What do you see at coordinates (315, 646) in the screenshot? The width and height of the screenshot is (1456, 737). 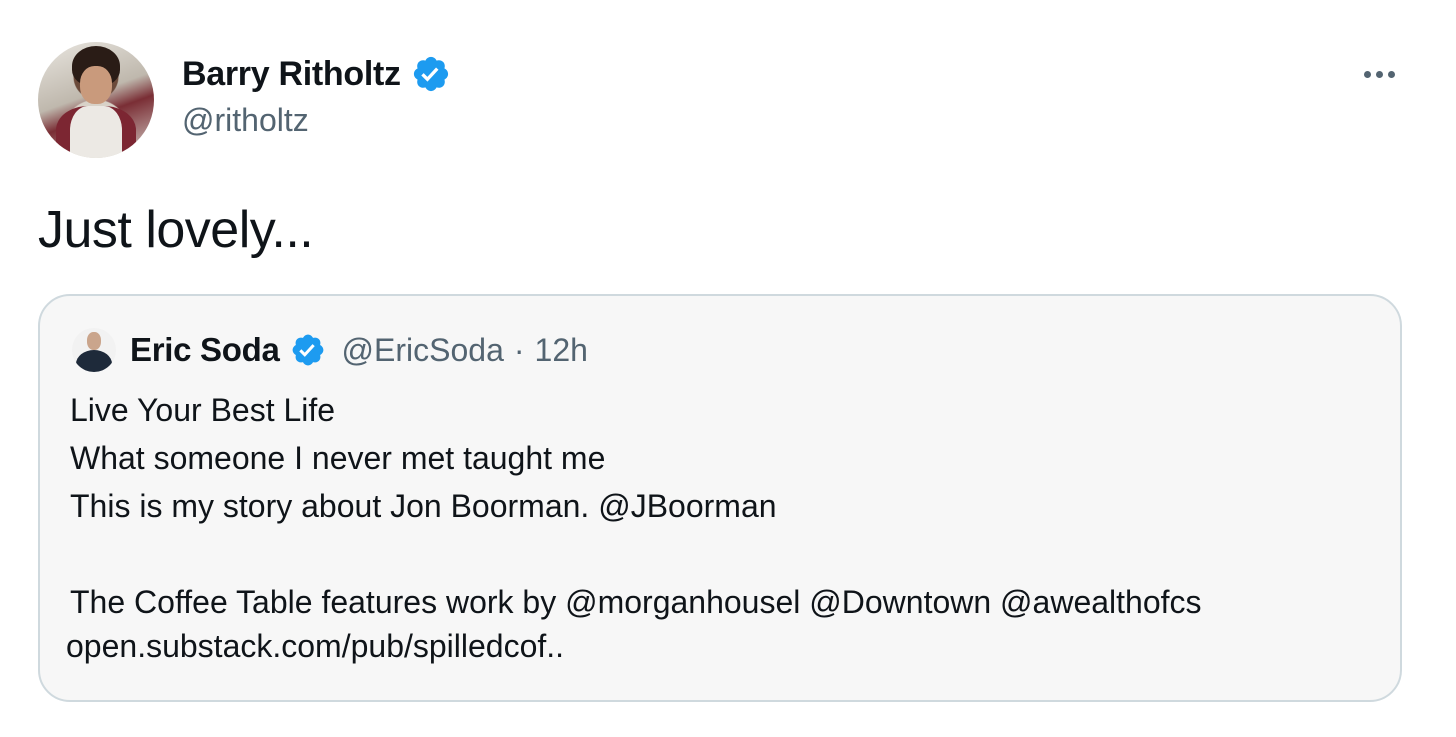 I see `quoted-tweet-link: open.substack.com/pub/spilledcof..` at bounding box center [315, 646].